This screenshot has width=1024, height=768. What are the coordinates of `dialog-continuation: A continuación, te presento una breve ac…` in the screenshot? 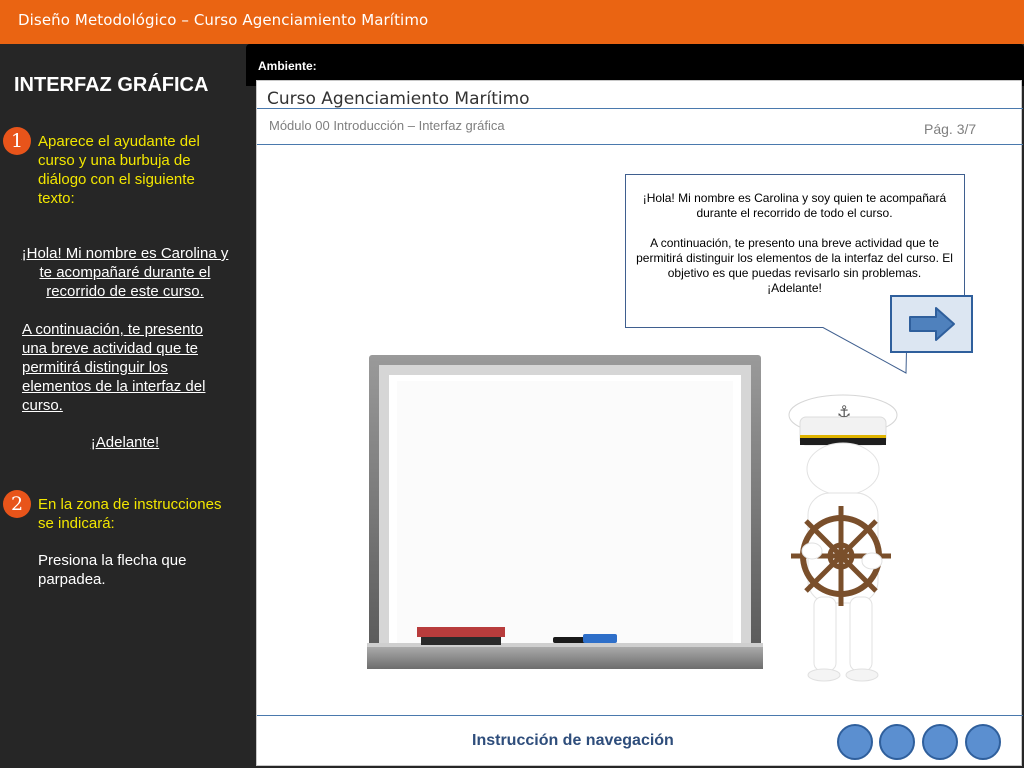 It's located at (114, 367).